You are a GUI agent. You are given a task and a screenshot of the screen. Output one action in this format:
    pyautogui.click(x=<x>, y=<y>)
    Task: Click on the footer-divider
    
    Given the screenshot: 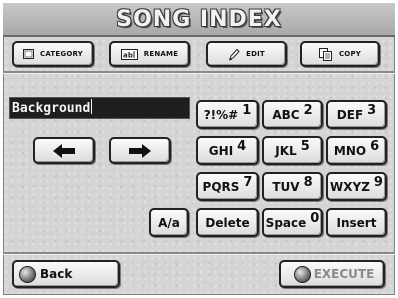 What is the action you would take?
    pyautogui.click(x=199, y=253)
    